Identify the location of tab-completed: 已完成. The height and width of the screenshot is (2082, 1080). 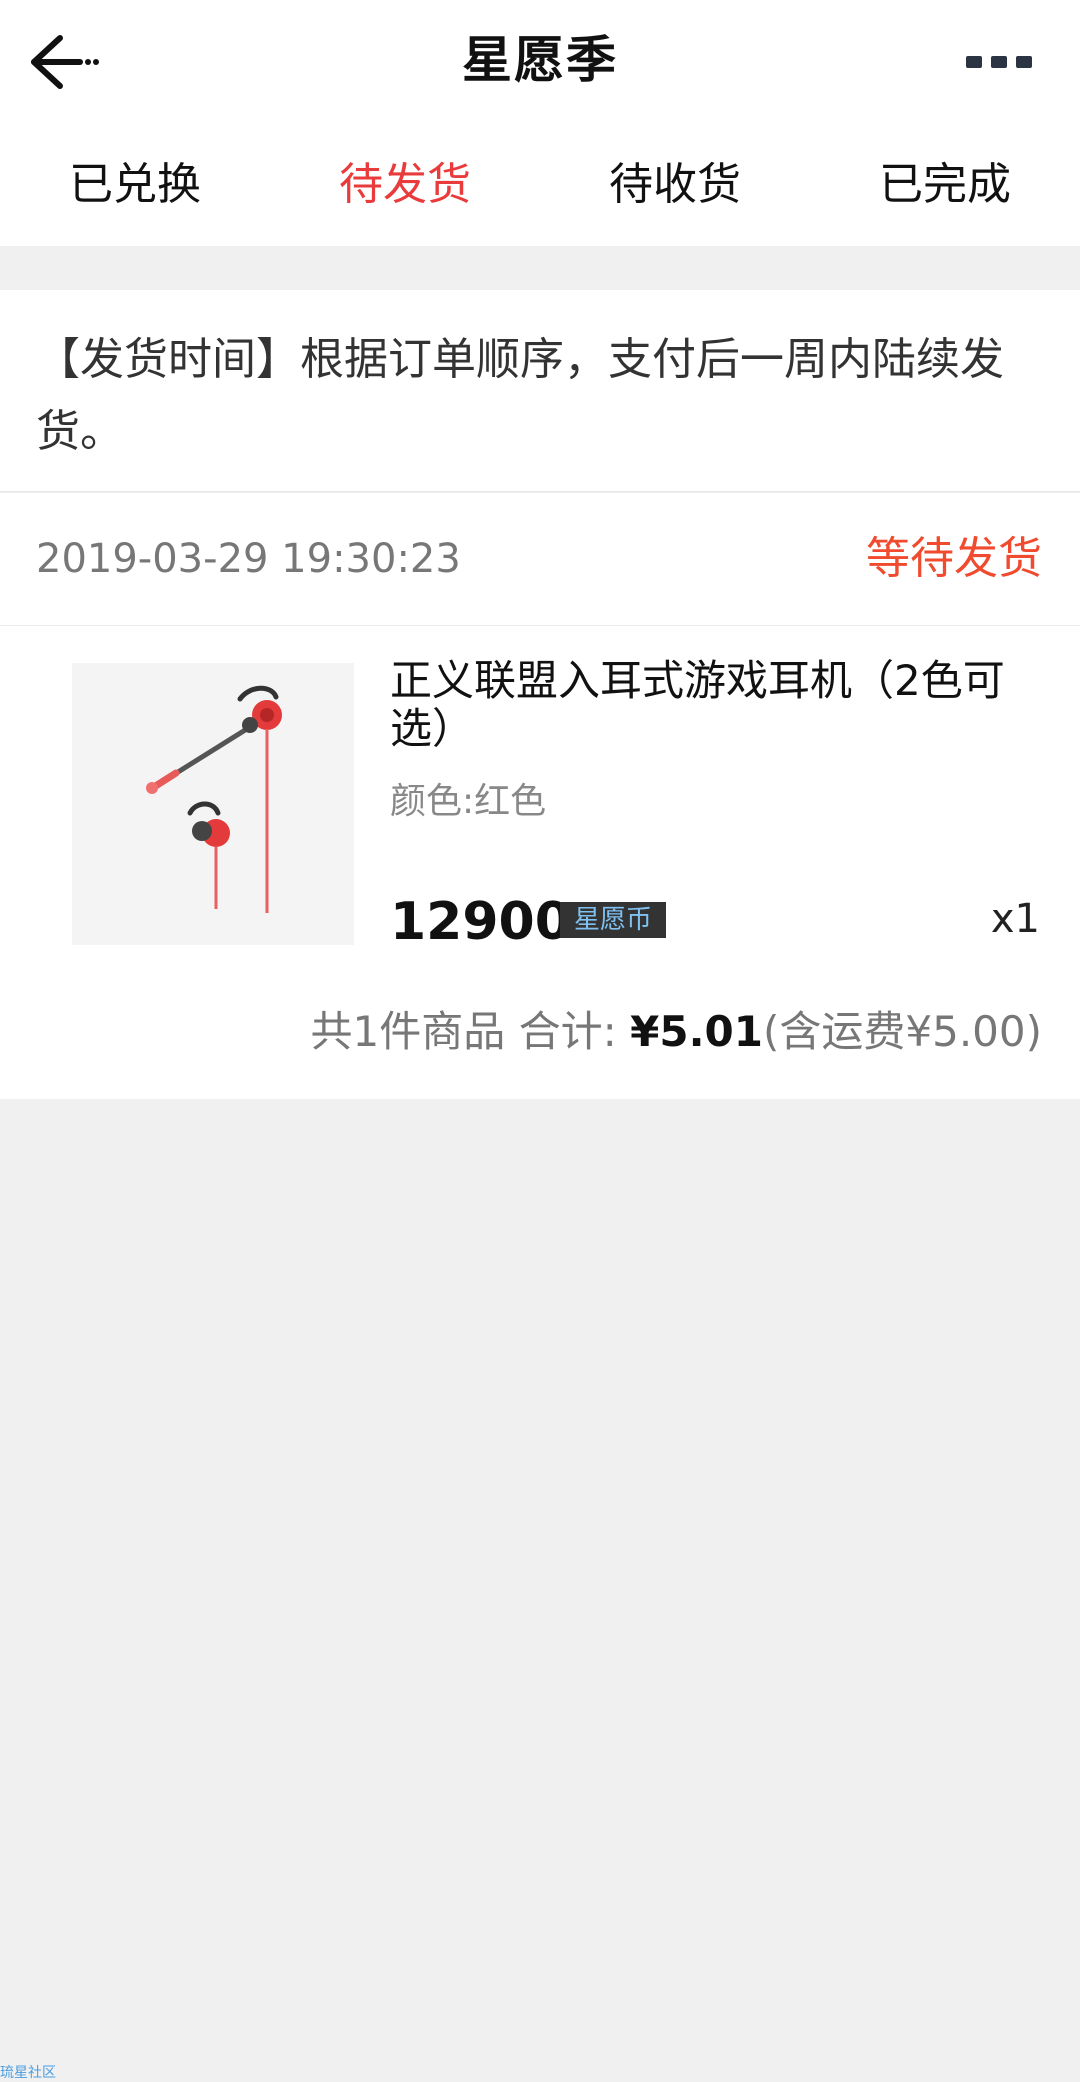
(945, 185).